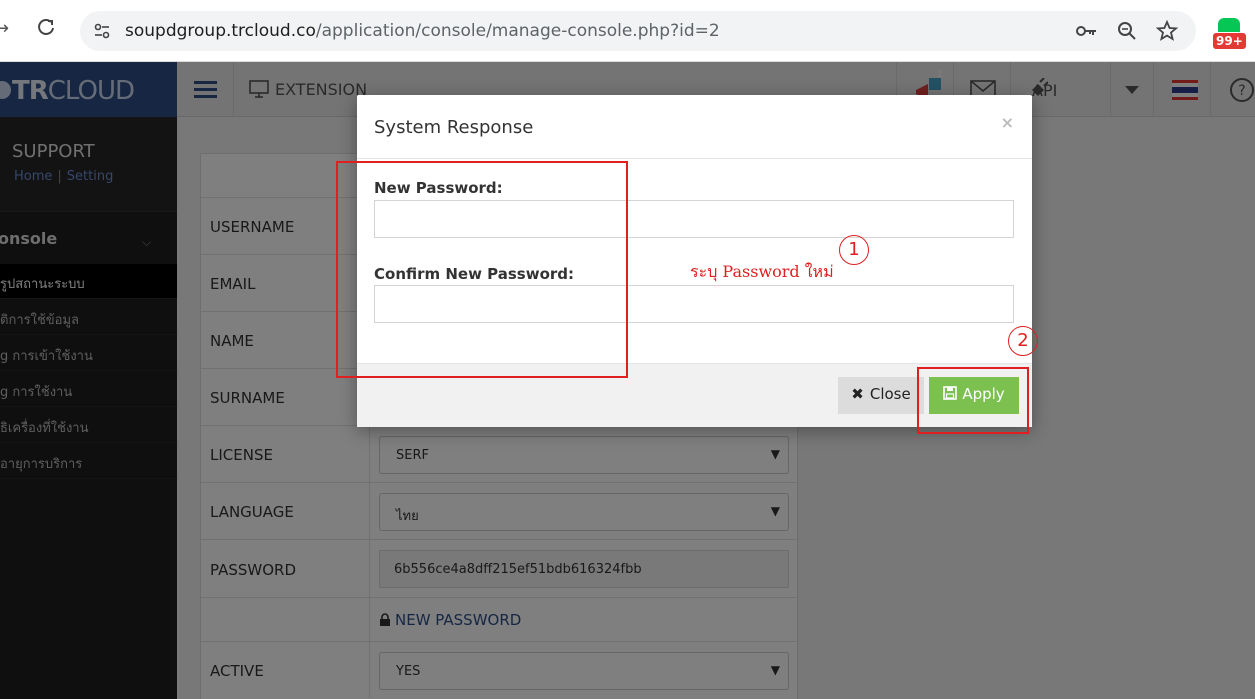  What do you see at coordinates (854, 250) in the screenshot?
I see `annotation-marker-1: 1` at bounding box center [854, 250].